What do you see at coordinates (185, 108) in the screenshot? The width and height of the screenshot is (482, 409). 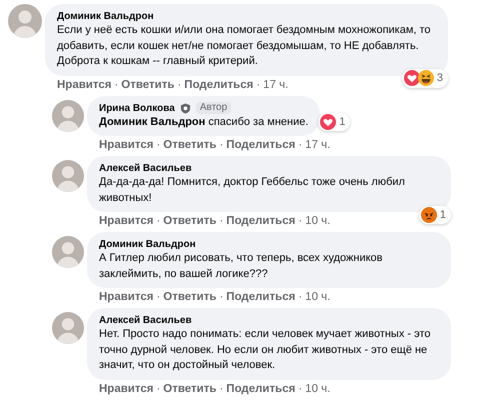 I see `shield-icon` at bounding box center [185, 108].